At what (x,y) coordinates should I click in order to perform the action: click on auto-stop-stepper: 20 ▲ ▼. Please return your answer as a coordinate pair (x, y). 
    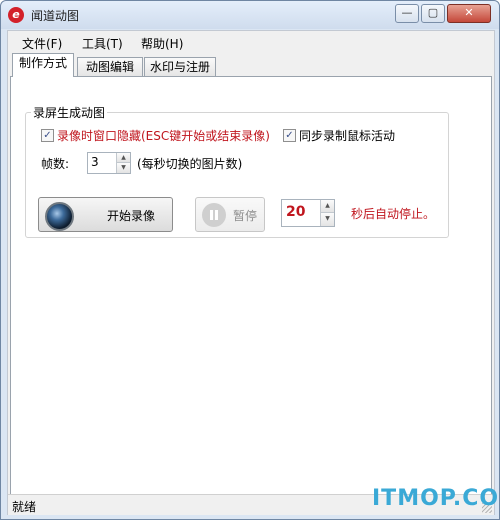
    Looking at the image, I should click on (308, 213).